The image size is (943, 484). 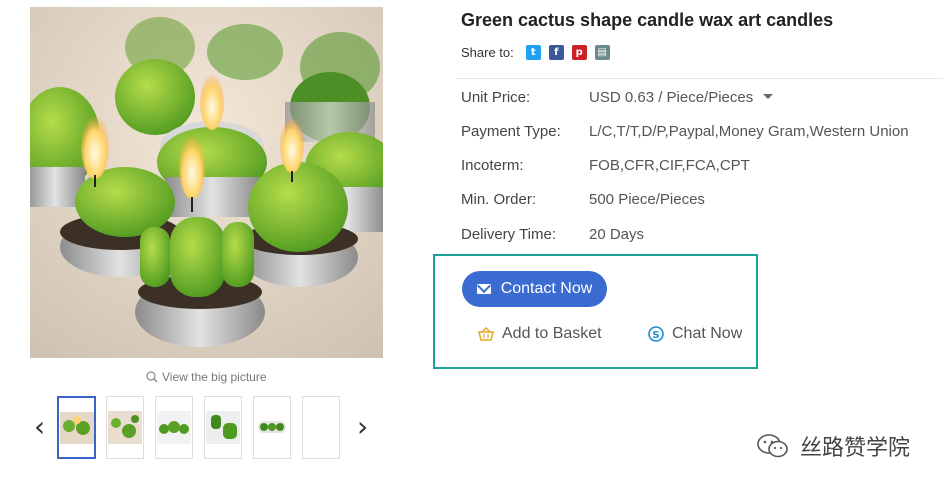 I want to click on pinterest-icon: p, so click(x=579, y=52).